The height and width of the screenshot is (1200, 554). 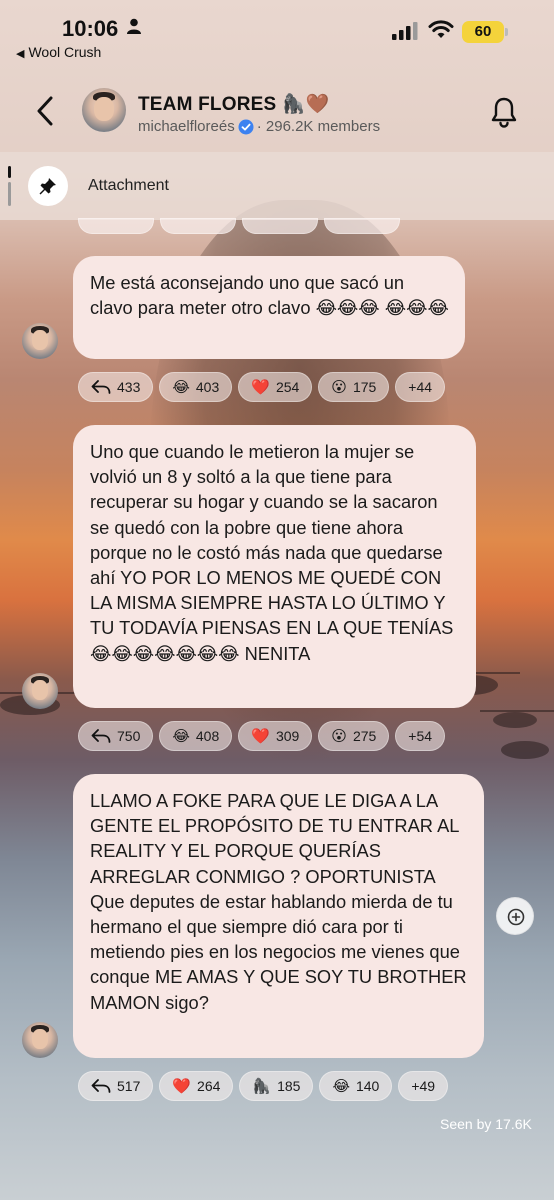 I want to click on message-reactions: 433 😂 403 ❤️ 254 😮 175 +44, so click(x=262, y=387).